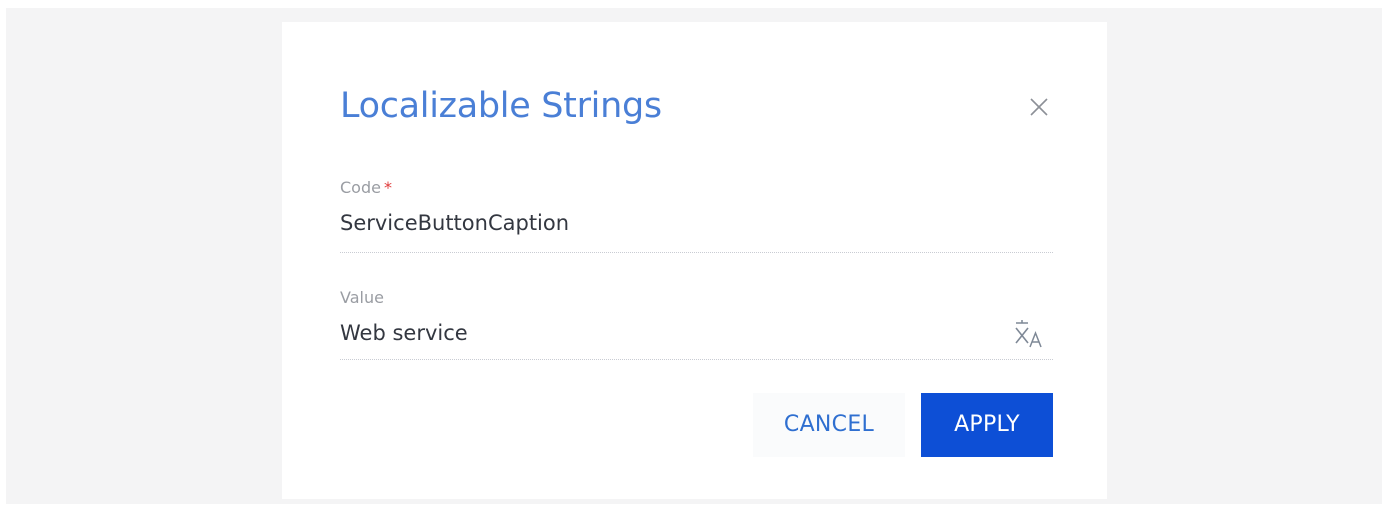  Describe the element at coordinates (829, 425) in the screenshot. I see `cancel-button: CANCEL` at that location.